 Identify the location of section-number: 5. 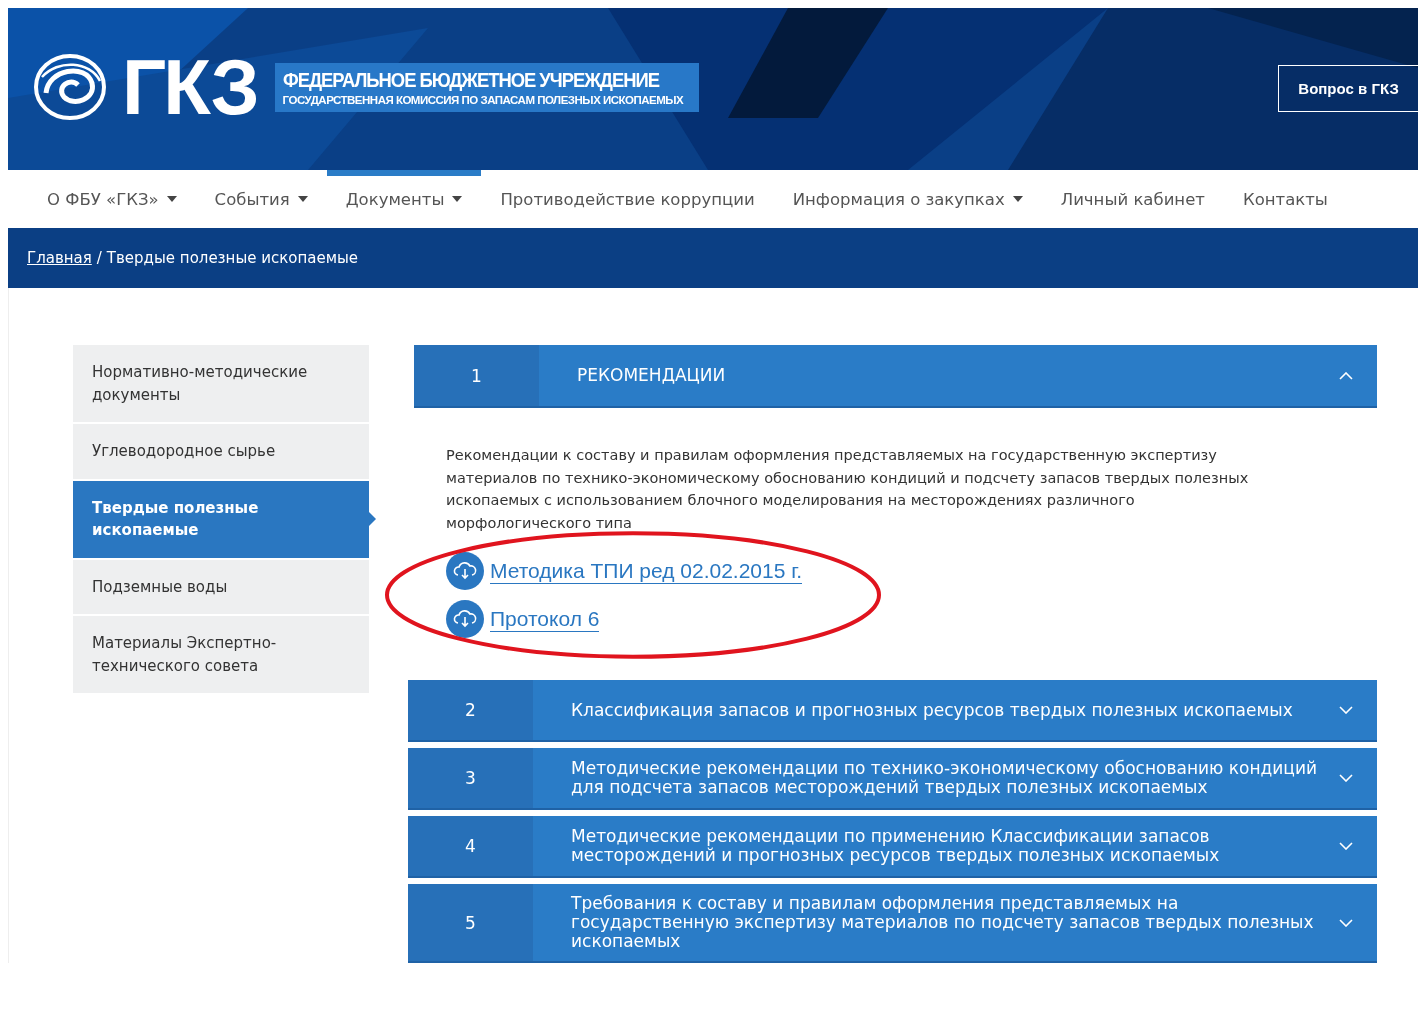
(470, 922).